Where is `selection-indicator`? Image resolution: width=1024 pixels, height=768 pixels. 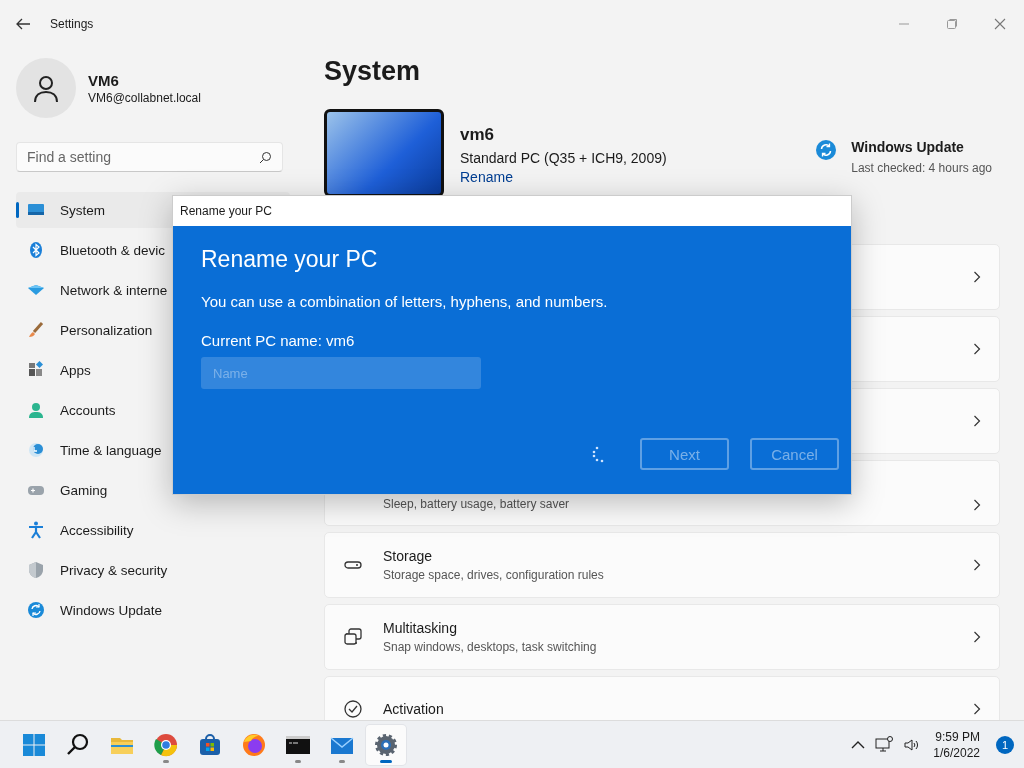
selection-indicator is located at coordinates (17, 210).